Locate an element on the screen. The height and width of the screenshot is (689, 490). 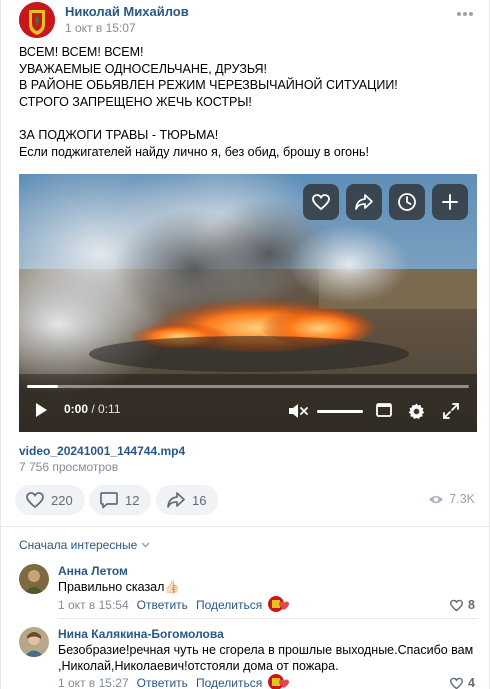
post-views-count: 7.3K is located at coordinates (462, 499).